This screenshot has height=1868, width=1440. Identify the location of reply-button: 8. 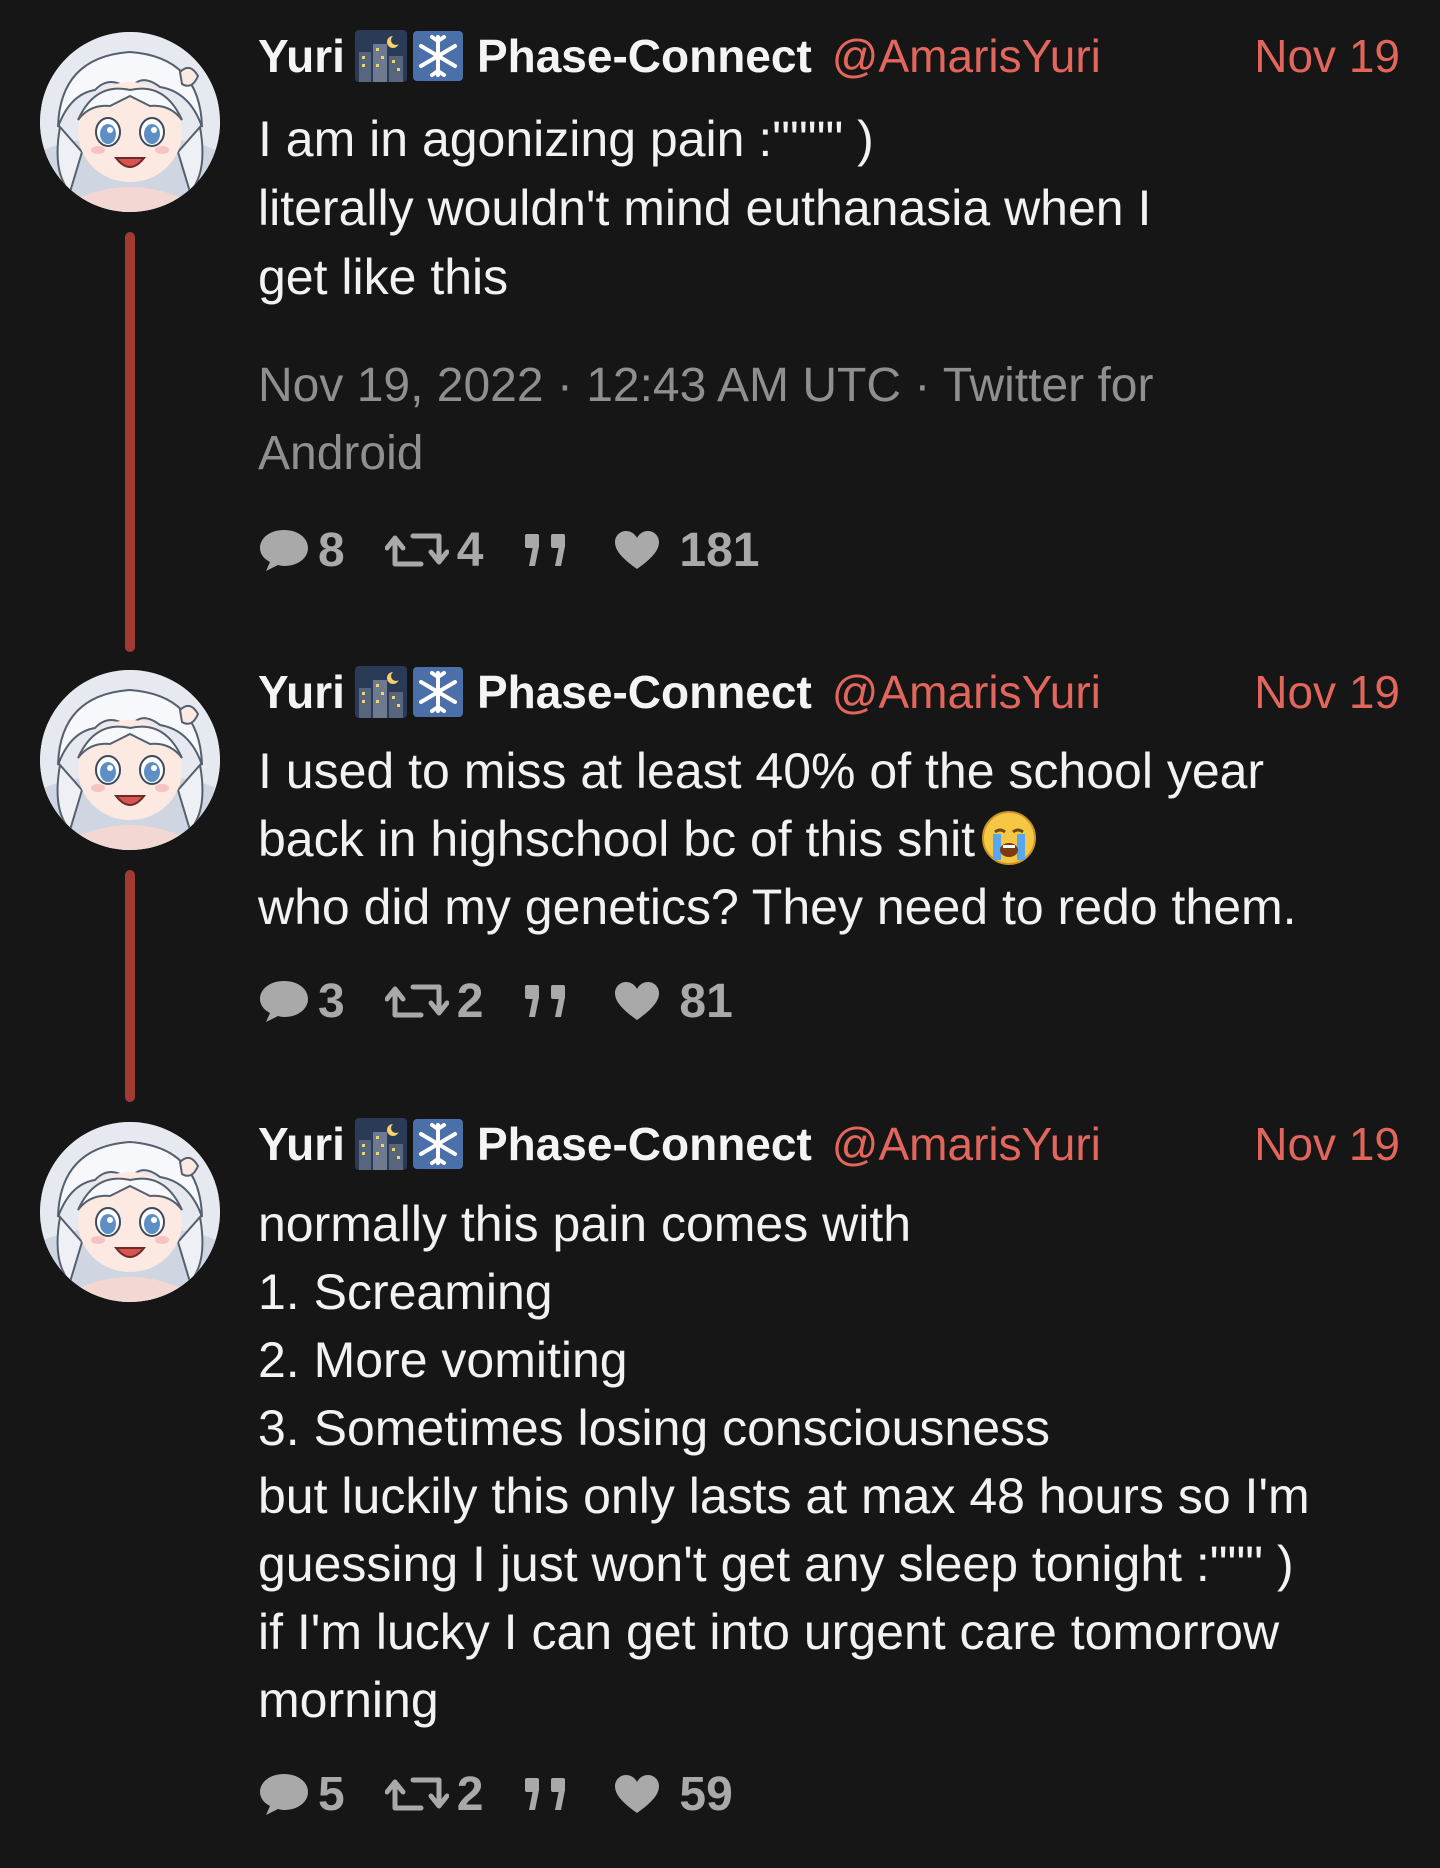
(301, 550).